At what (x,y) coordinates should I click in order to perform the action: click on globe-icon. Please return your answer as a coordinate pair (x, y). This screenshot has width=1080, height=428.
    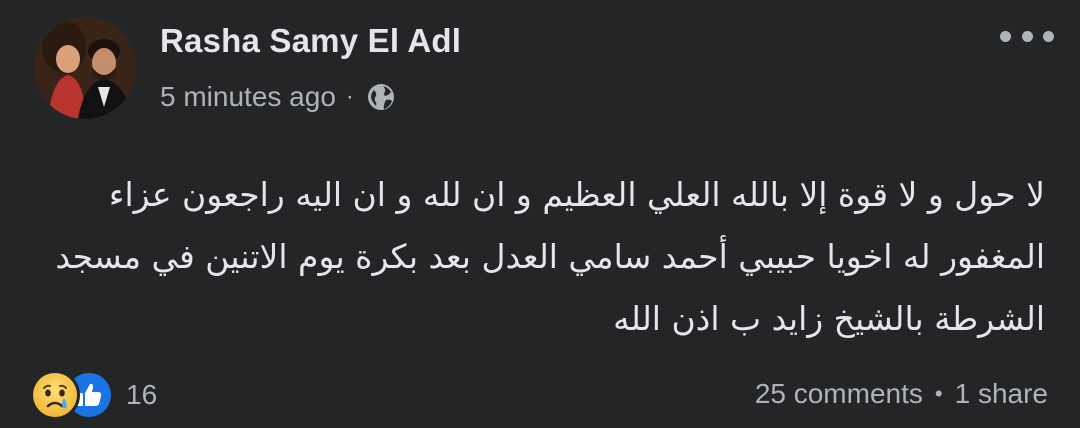
    Looking at the image, I should click on (381, 97).